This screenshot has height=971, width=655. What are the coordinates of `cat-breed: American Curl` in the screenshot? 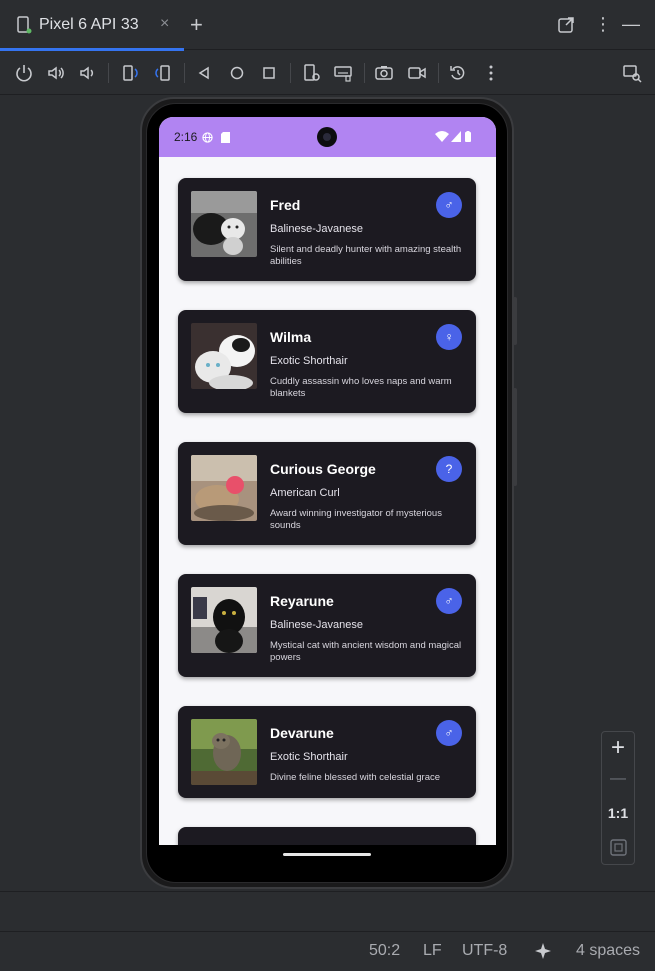 It's located at (305, 493).